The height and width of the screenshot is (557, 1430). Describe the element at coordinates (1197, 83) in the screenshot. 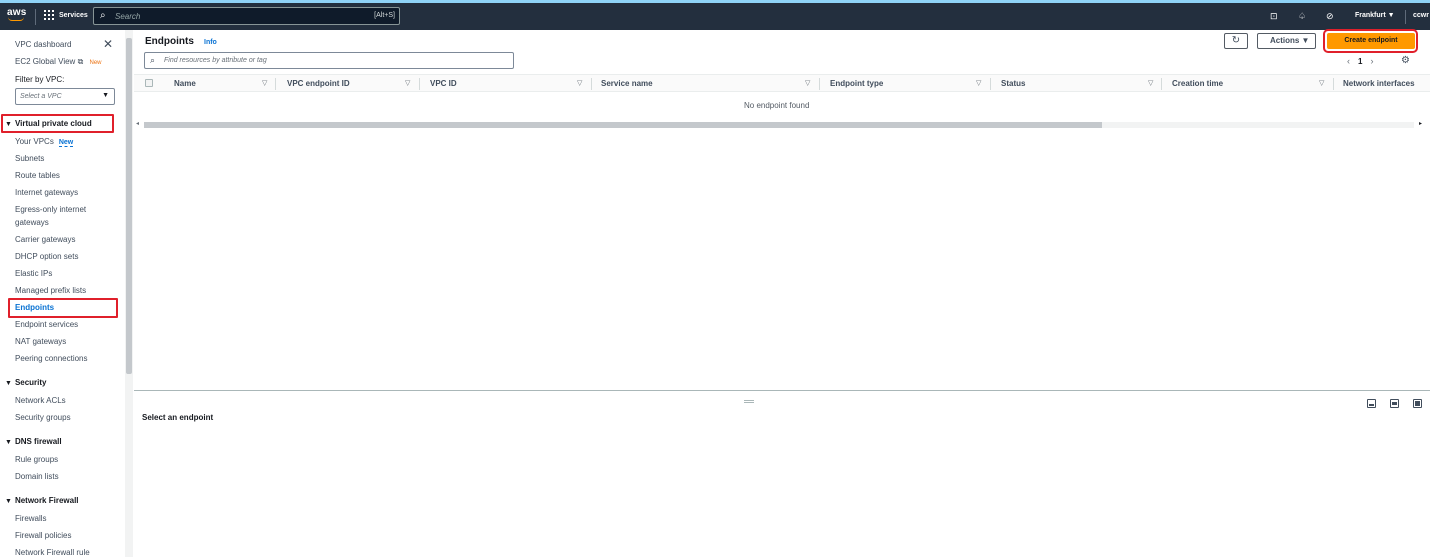

I see `column-header-creation-time: Creation time` at that location.